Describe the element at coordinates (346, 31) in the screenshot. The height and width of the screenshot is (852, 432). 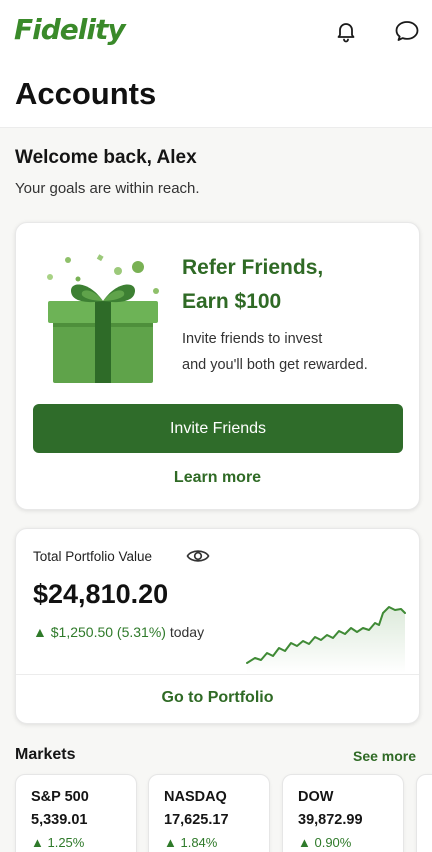
I see `bell-icon` at that location.